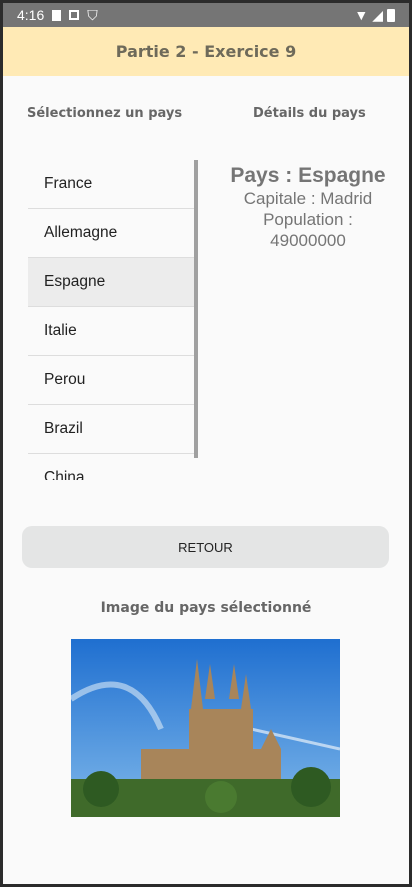  Describe the element at coordinates (308, 198) in the screenshot. I see `country-capital: Capitale : Madrid` at that location.